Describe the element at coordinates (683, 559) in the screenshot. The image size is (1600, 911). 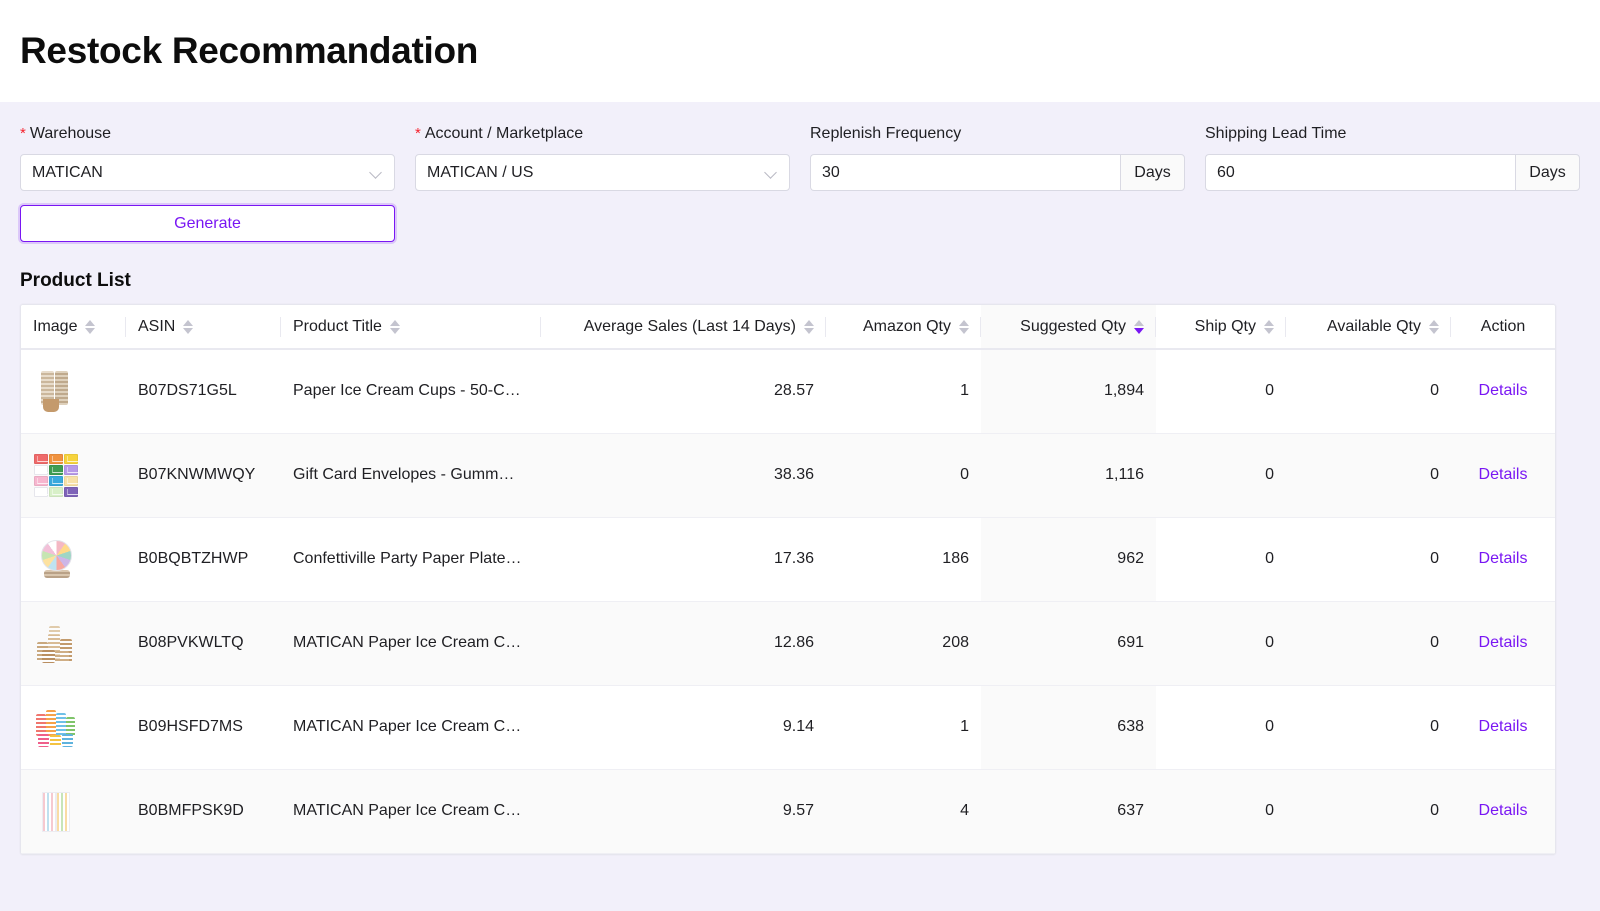
I see `cell-avg_sales: 17.36` at that location.